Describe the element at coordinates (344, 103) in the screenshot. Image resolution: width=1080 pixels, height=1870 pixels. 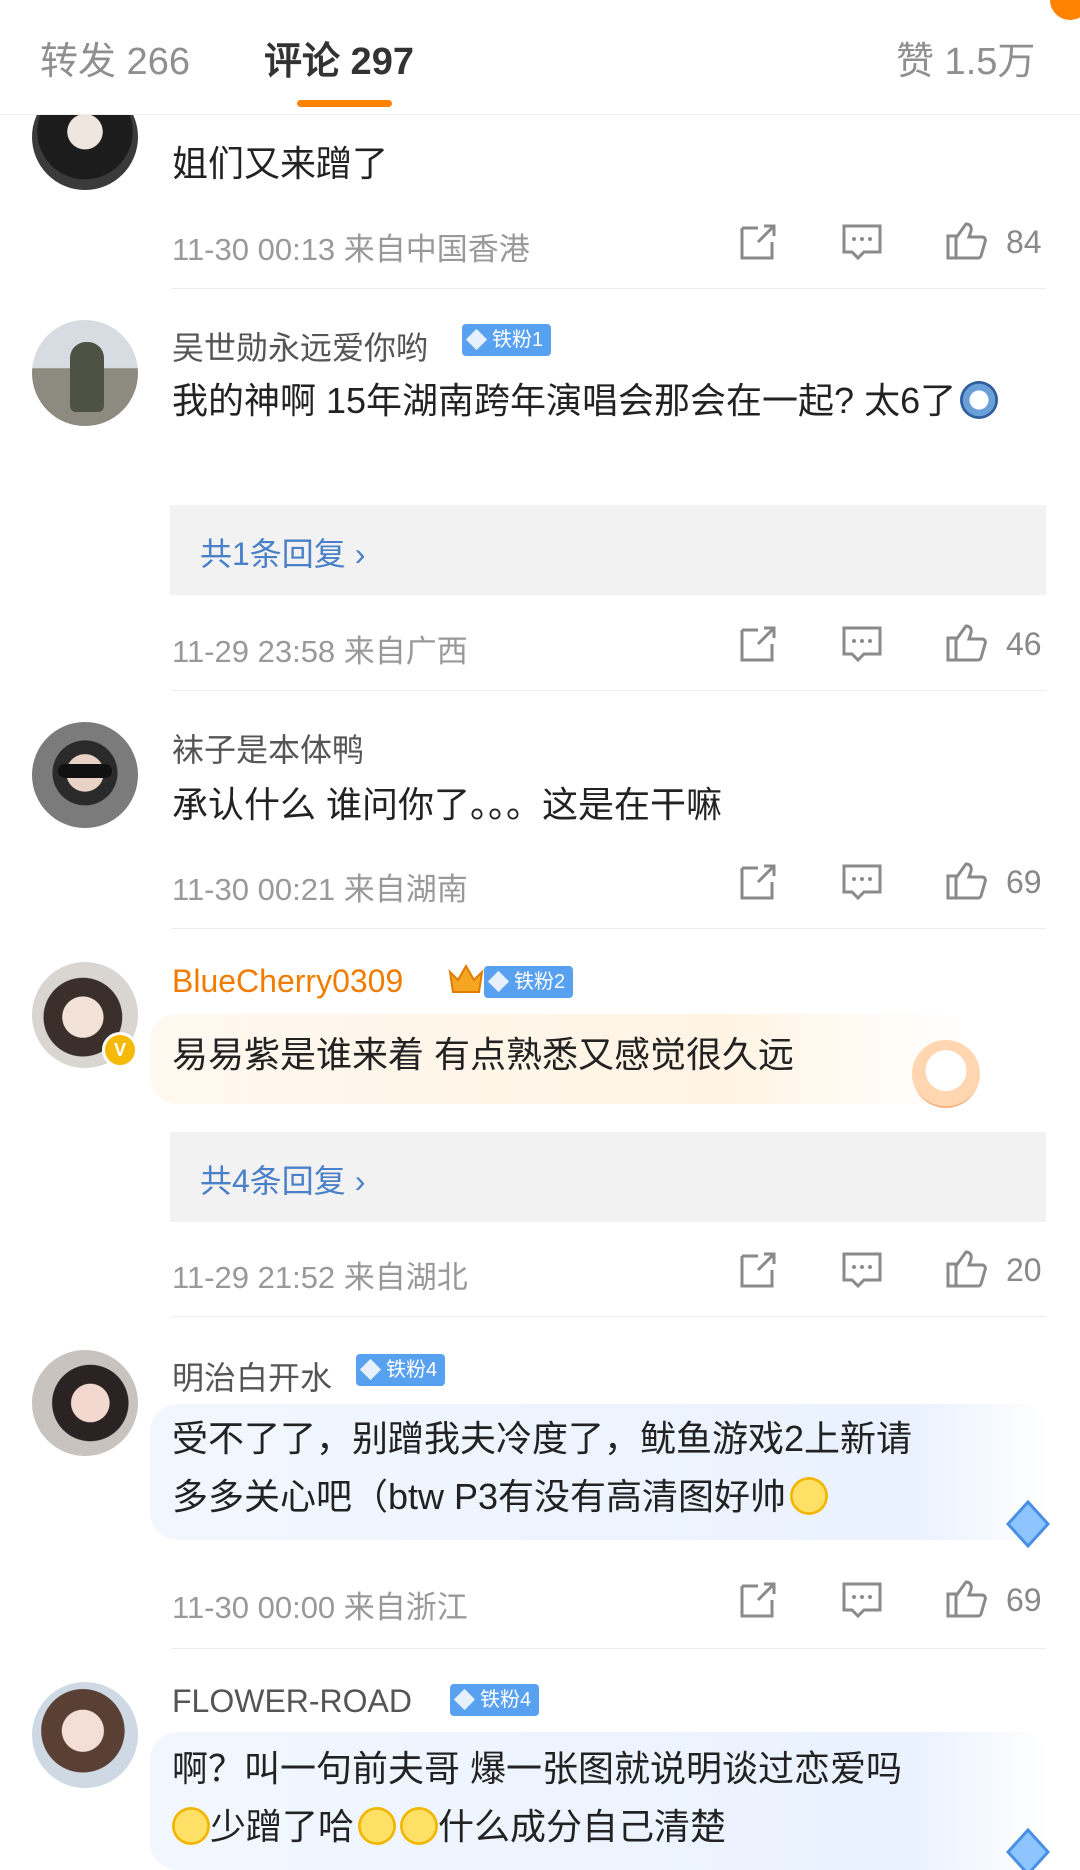
I see `active-tab-indicator` at that location.